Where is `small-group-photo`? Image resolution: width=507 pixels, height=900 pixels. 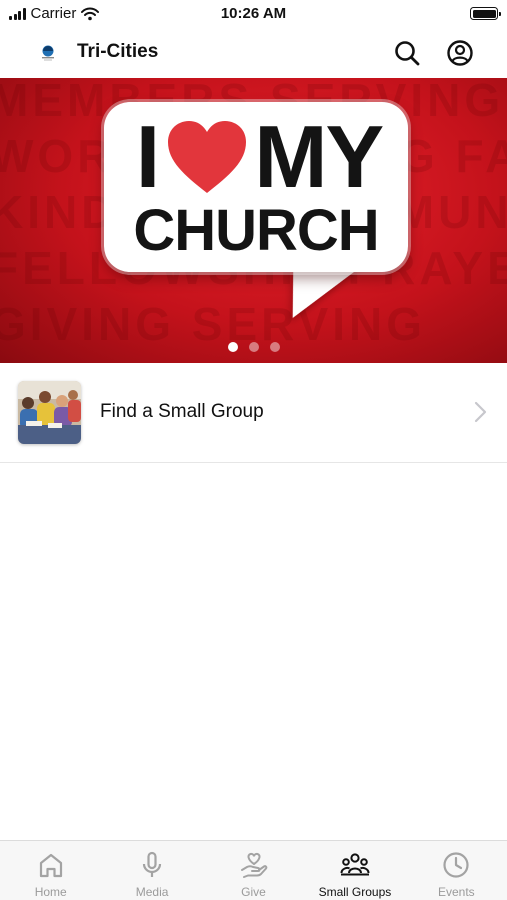 small-group-photo is located at coordinates (49, 412).